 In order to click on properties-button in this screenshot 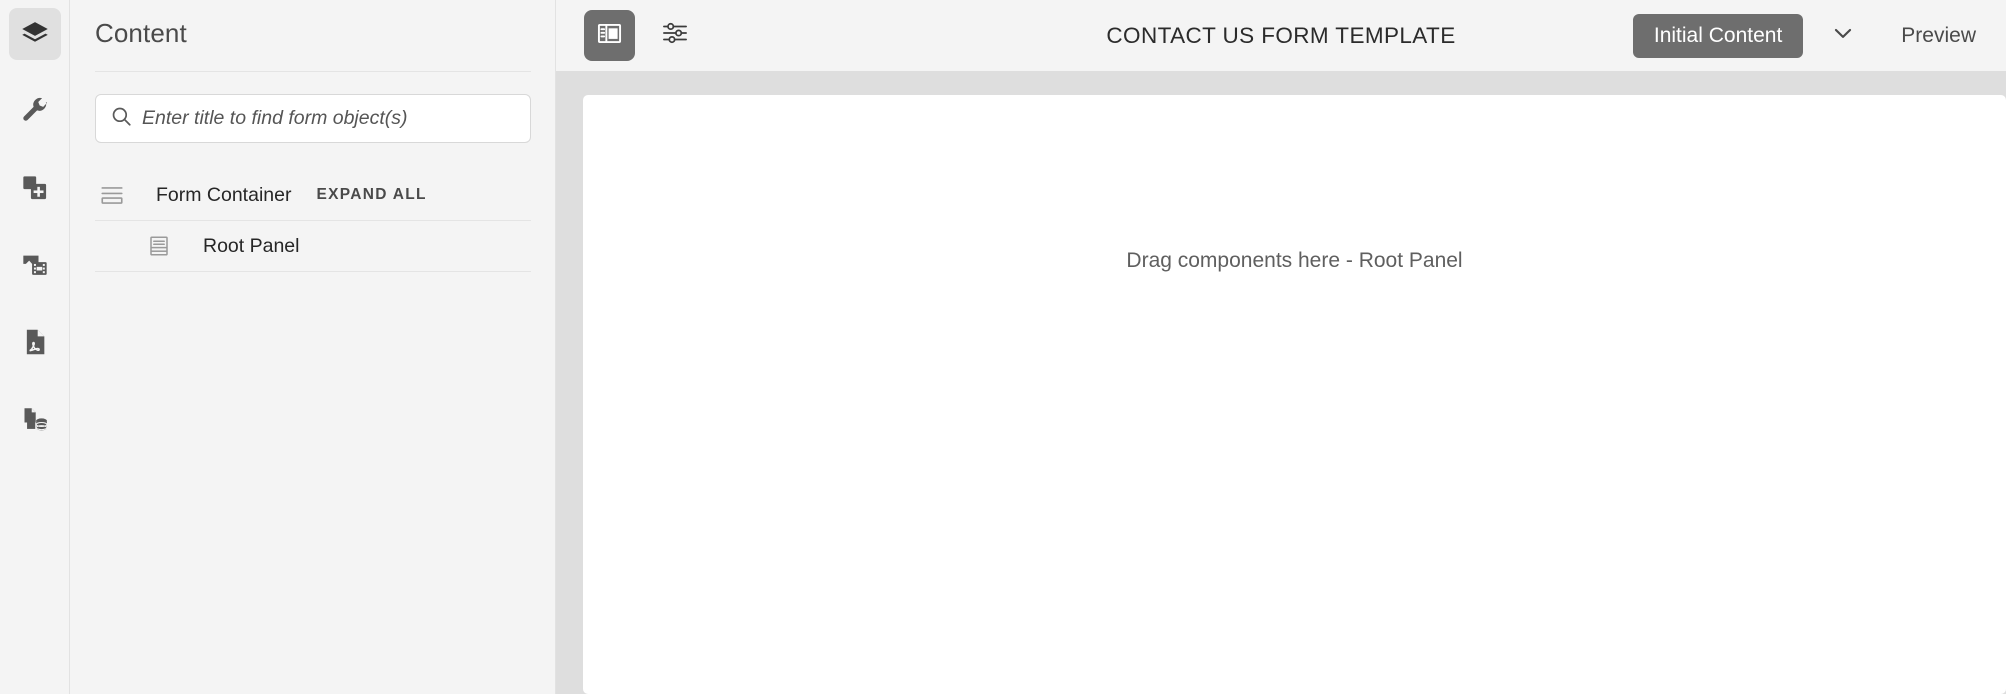, I will do `click(674, 35)`.